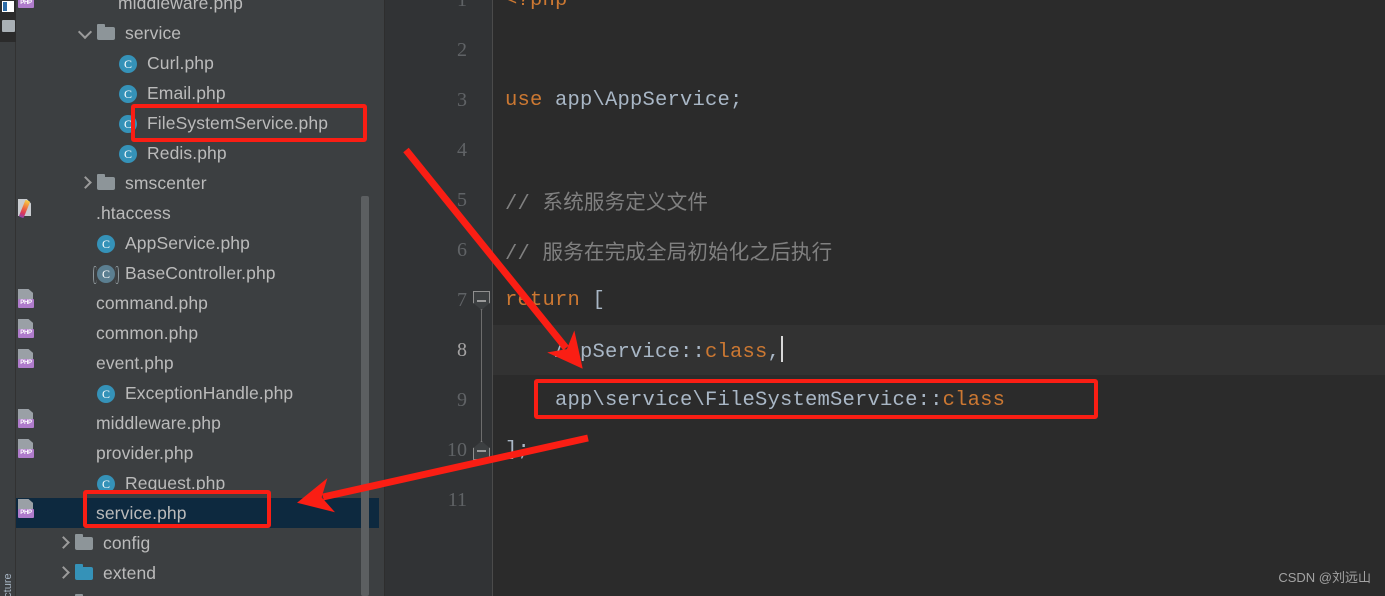 This screenshot has height=596, width=1385. I want to click on tree-item-service: service, so click(200, 33).